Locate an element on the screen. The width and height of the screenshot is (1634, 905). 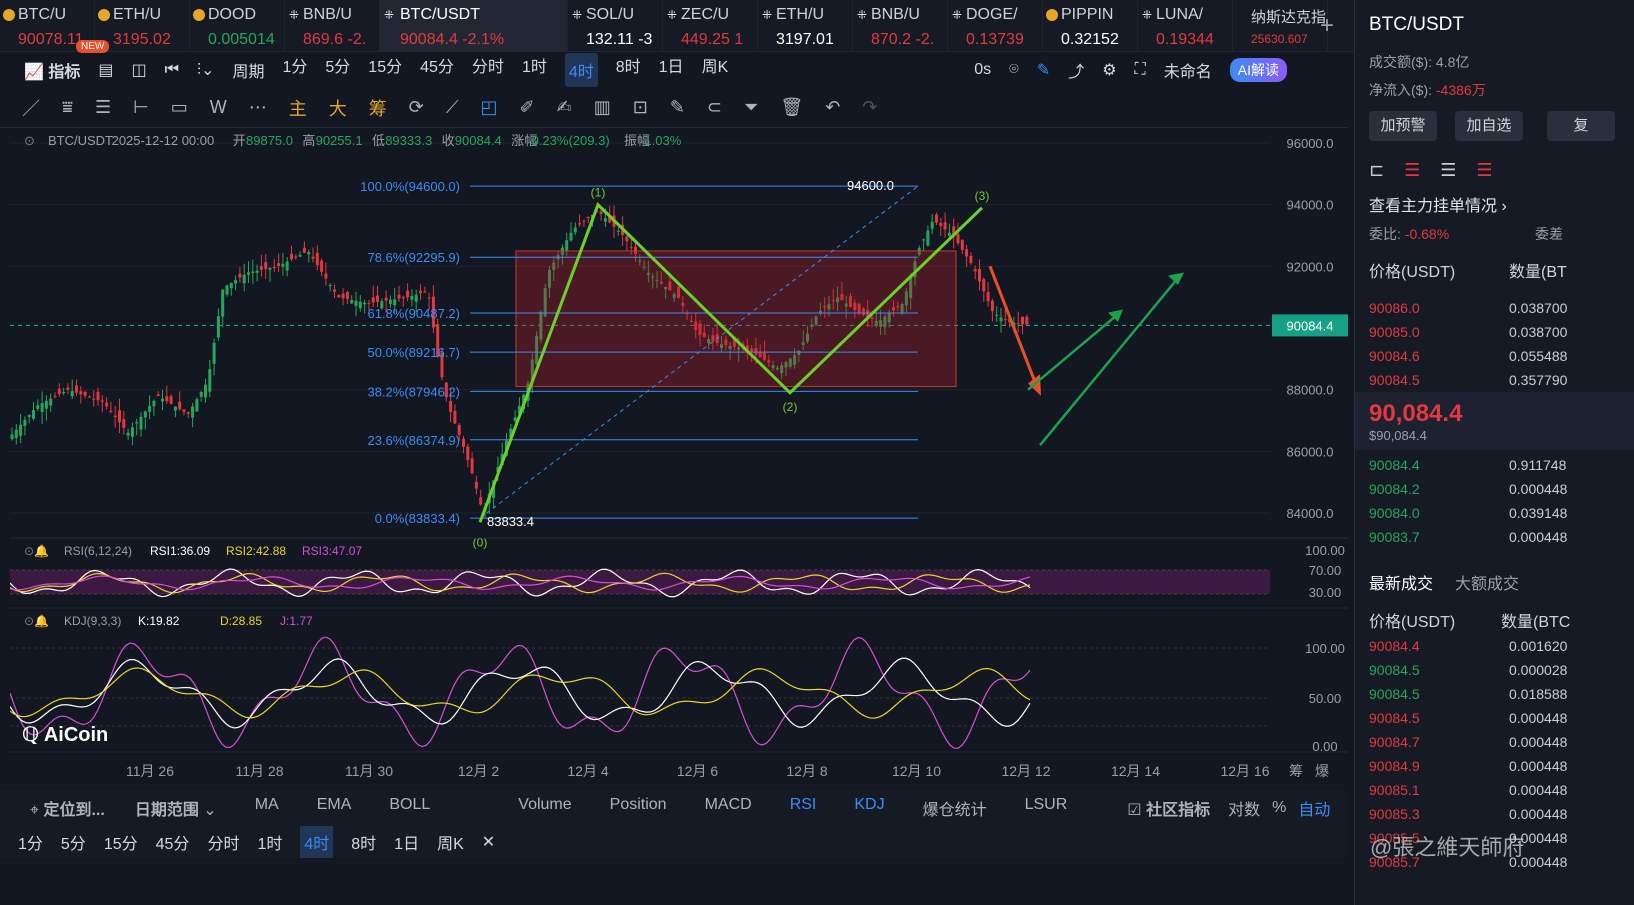
filter-icon: ⏷ is located at coordinates (751, 107).